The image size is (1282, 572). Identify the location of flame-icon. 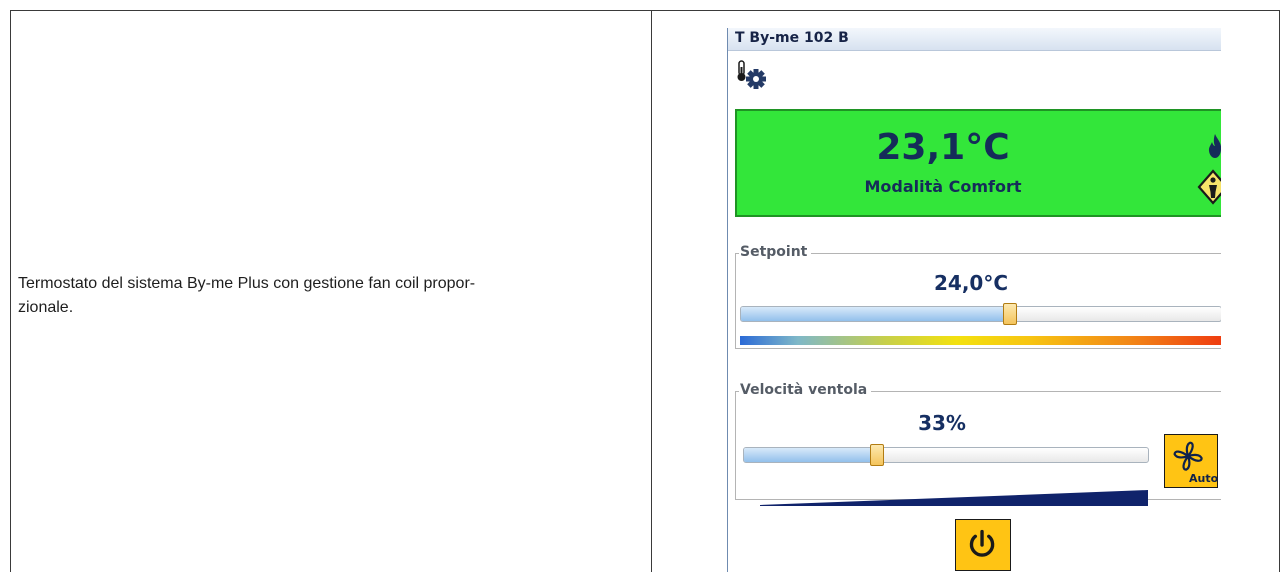
(1214, 146).